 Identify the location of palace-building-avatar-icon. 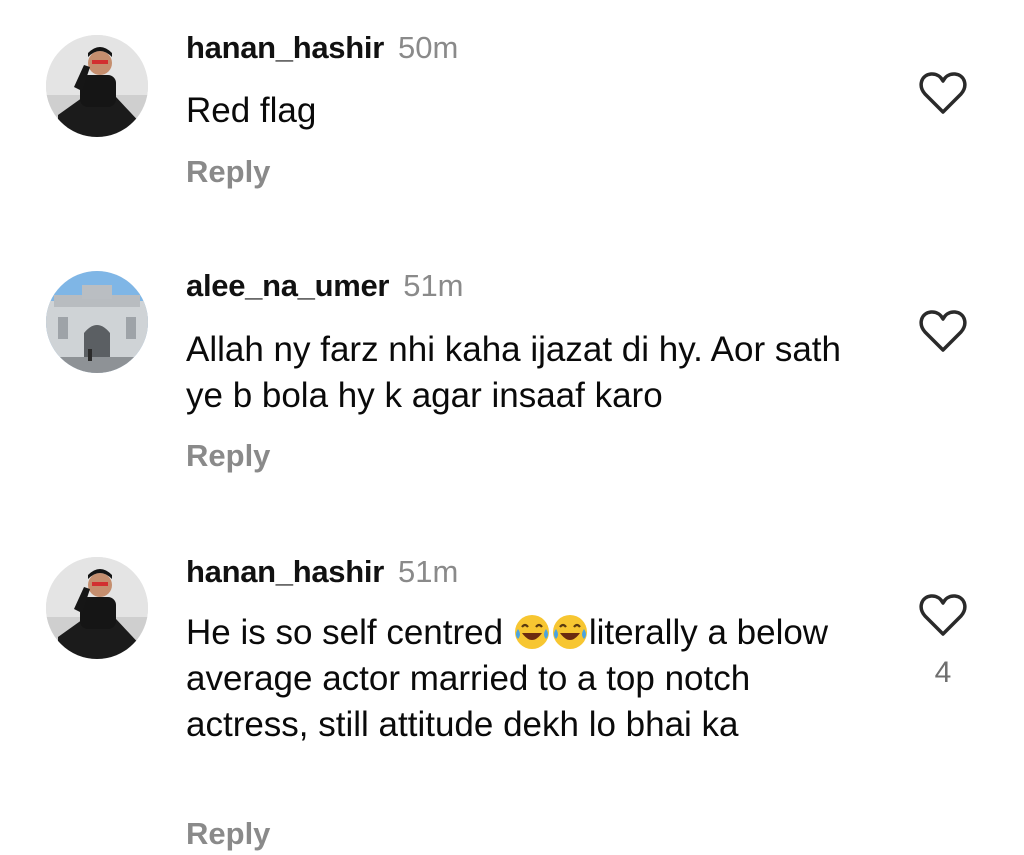
(97, 322).